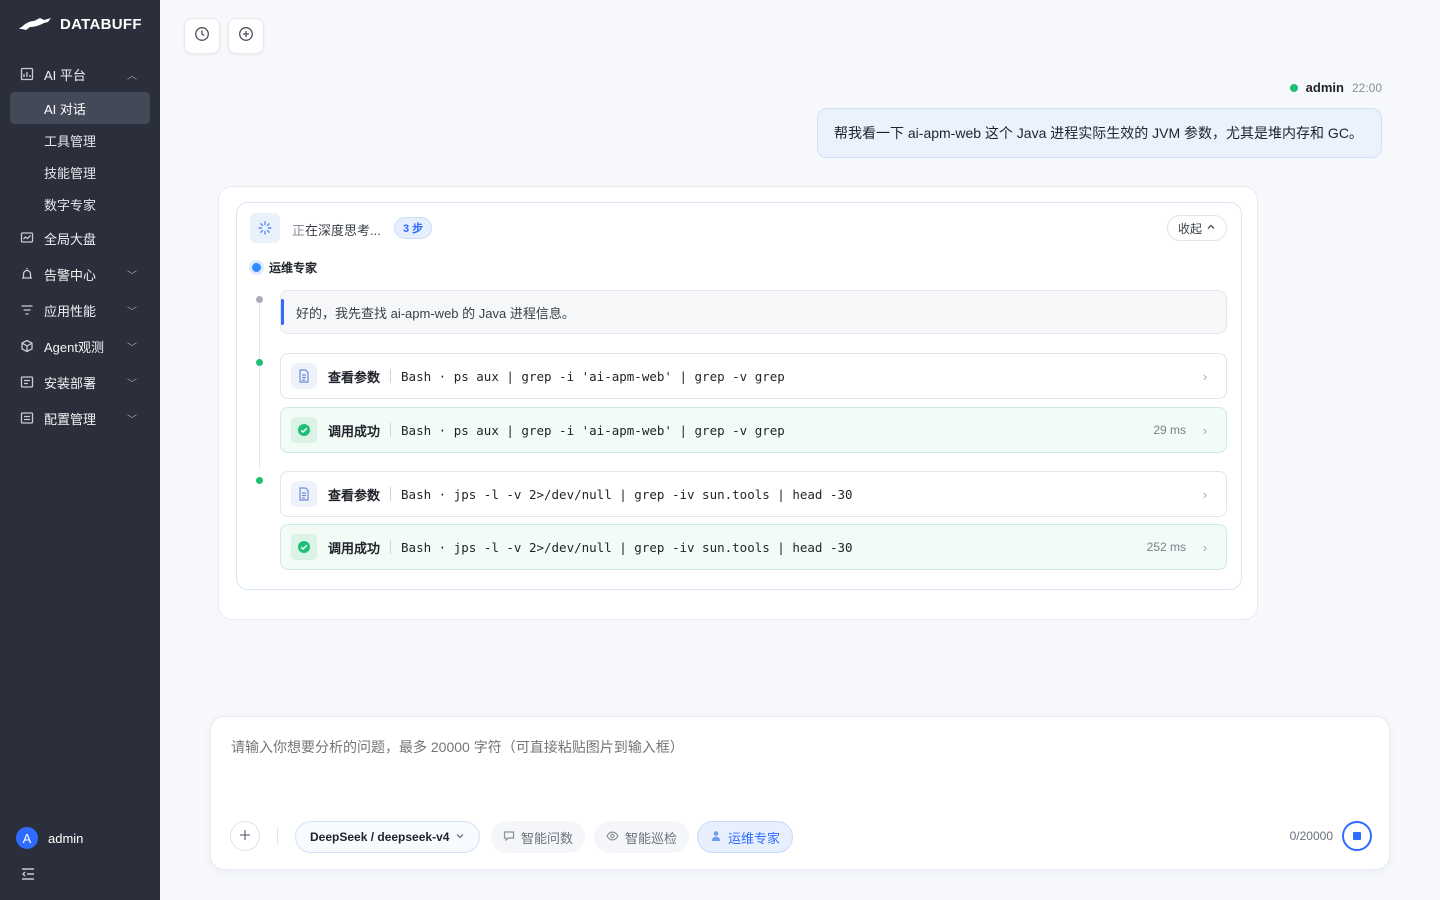  What do you see at coordinates (36, 24) in the screenshot?
I see `panther-logo-icon` at bounding box center [36, 24].